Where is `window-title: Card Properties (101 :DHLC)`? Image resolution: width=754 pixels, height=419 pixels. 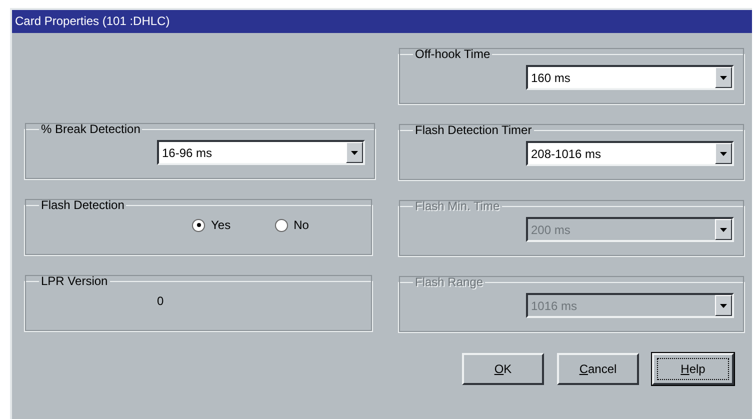
window-title: Card Properties (101 :DHLC) is located at coordinates (382, 21).